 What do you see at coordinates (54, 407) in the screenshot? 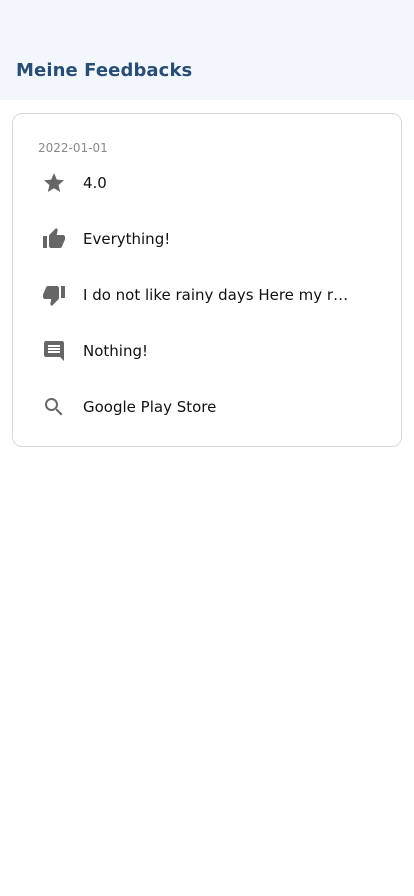
I see `search-icon` at bounding box center [54, 407].